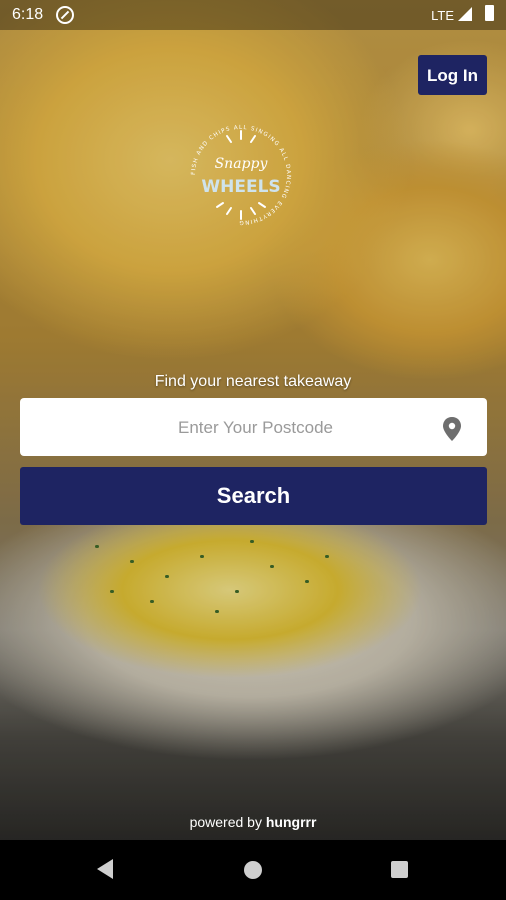 This screenshot has width=506, height=900. I want to click on powered-brand: hungrrr, so click(291, 822).